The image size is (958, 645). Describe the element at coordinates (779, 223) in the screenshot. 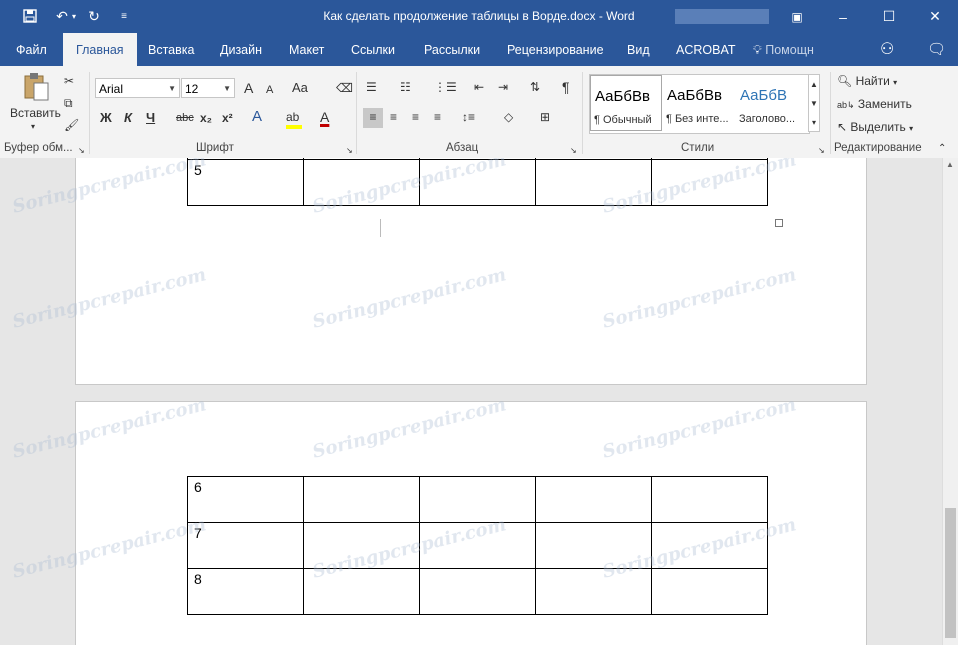

I see `table-resize-handle` at that location.